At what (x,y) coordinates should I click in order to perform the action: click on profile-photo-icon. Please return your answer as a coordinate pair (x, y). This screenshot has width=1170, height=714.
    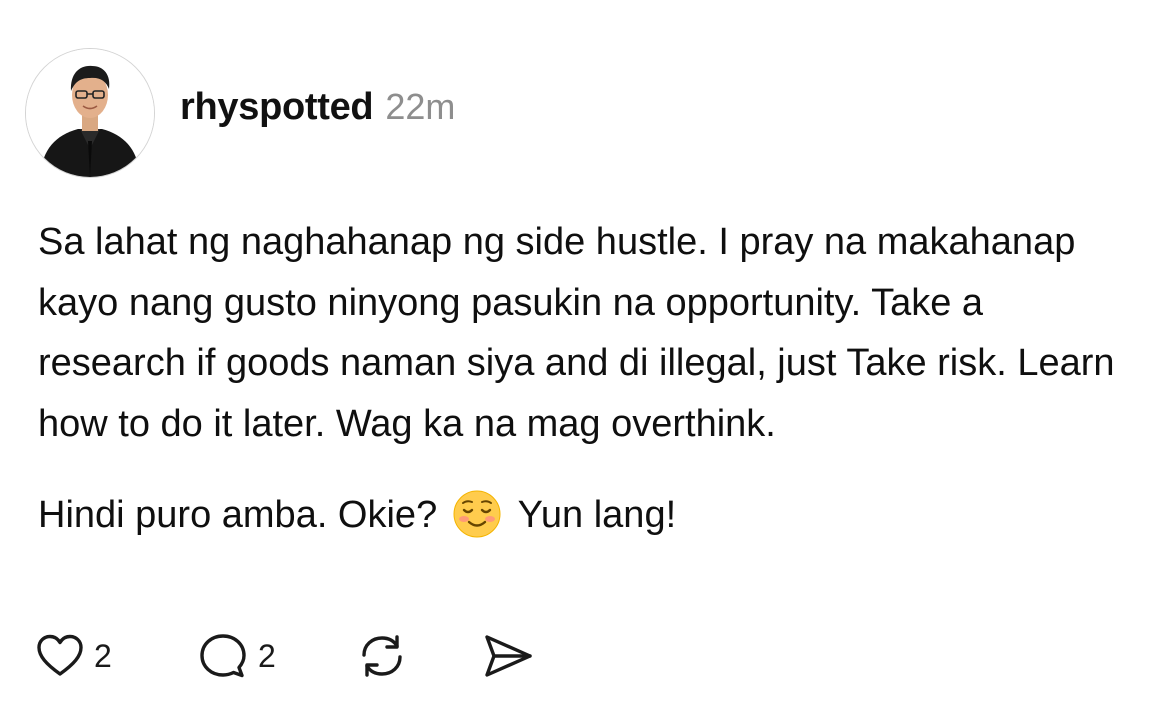
    Looking at the image, I should click on (90, 113).